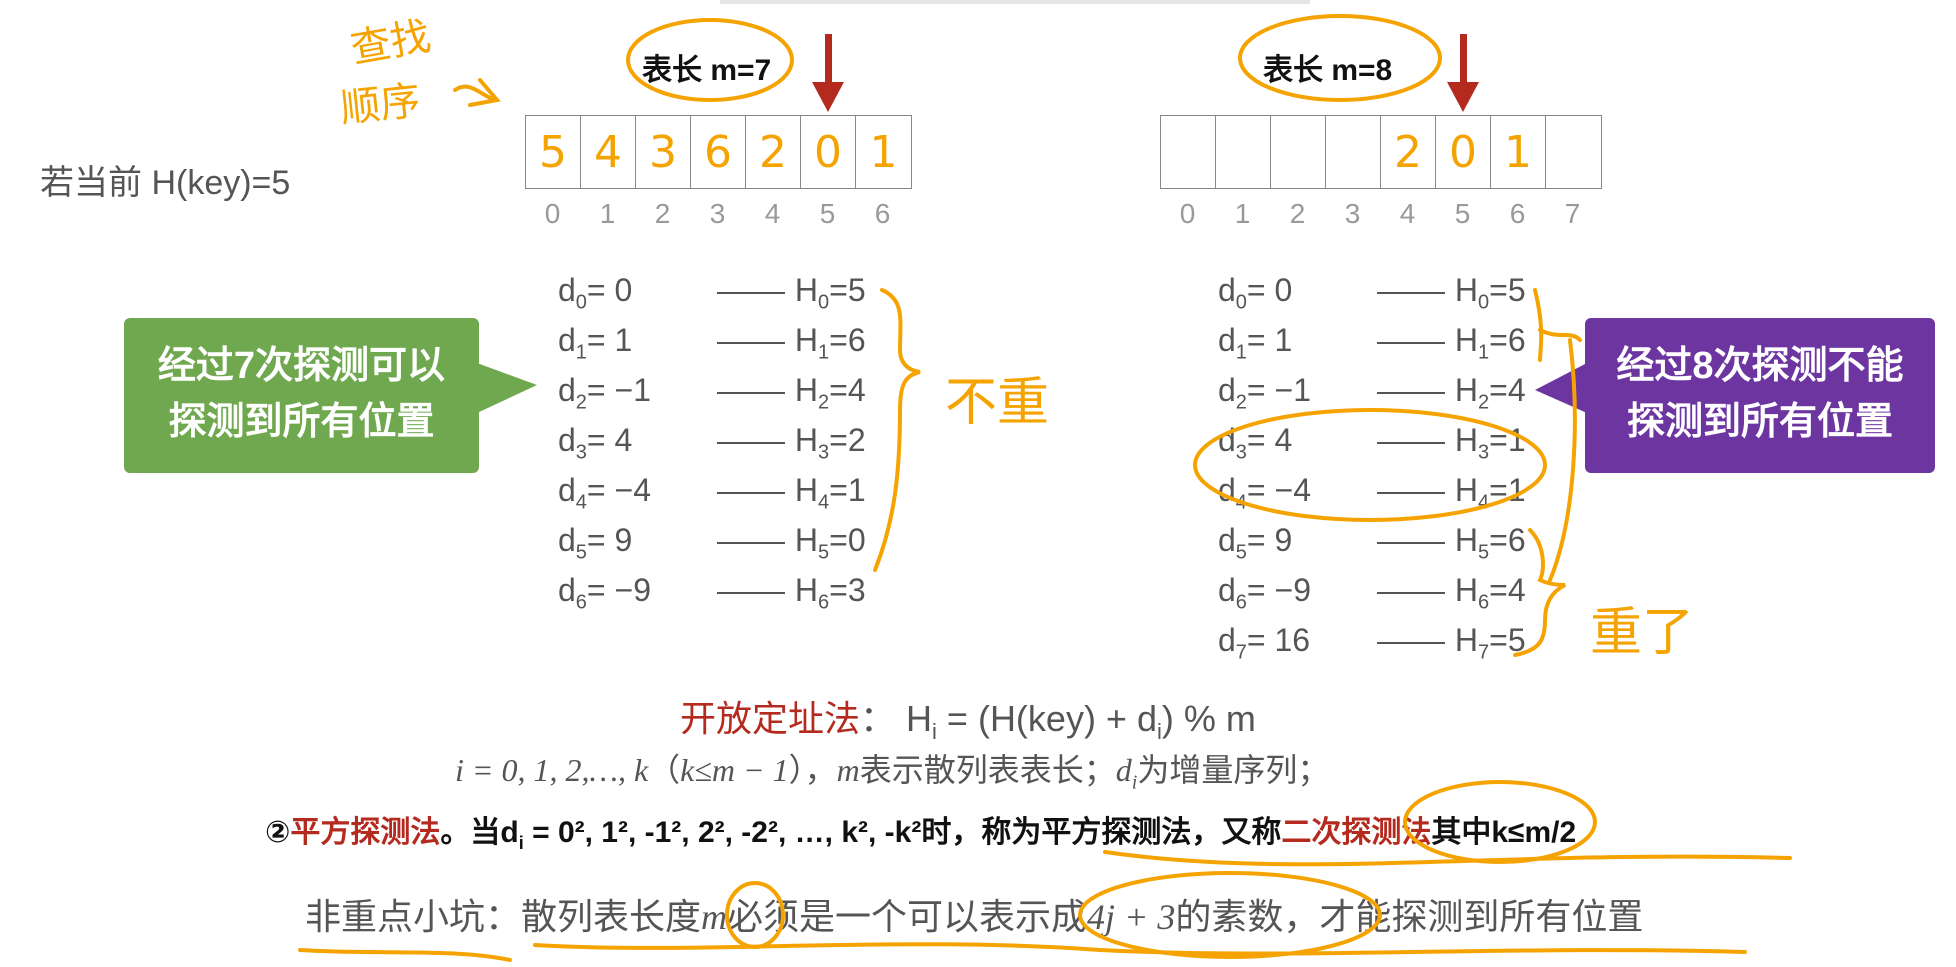 The width and height of the screenshot is (1956, 967). Describe the element at coordinates (477, 92) in the screenshot. I see `arrow-scribble-icon` at that location.